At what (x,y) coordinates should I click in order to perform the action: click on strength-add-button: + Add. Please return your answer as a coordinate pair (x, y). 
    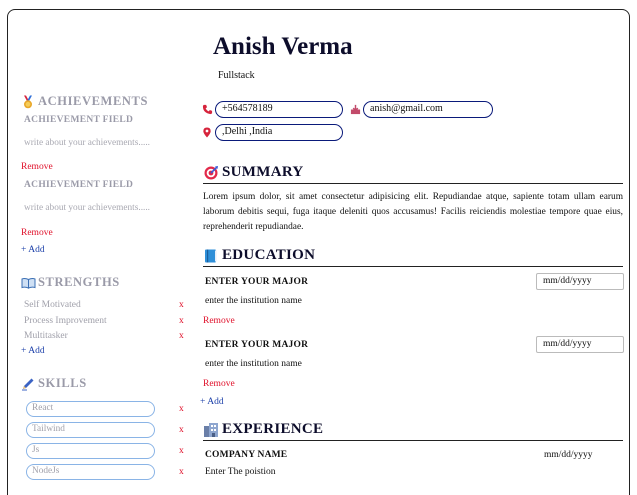
    Looking at the image, I should click on (33, 351).